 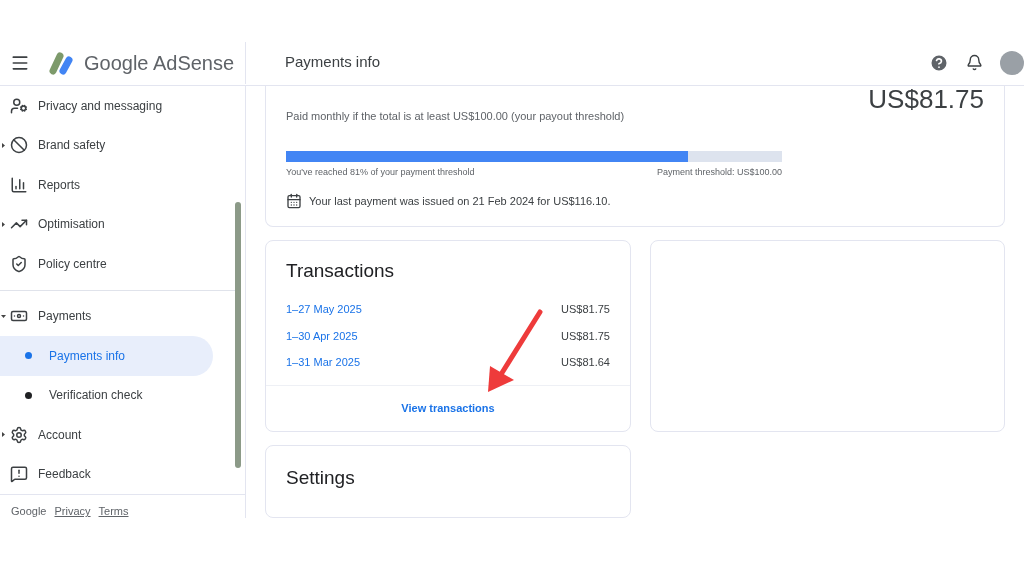 What do you see at coordinates (106, 316) in the screenshot?
I see `nav-item: Payments` at bounding box center [106, 316].